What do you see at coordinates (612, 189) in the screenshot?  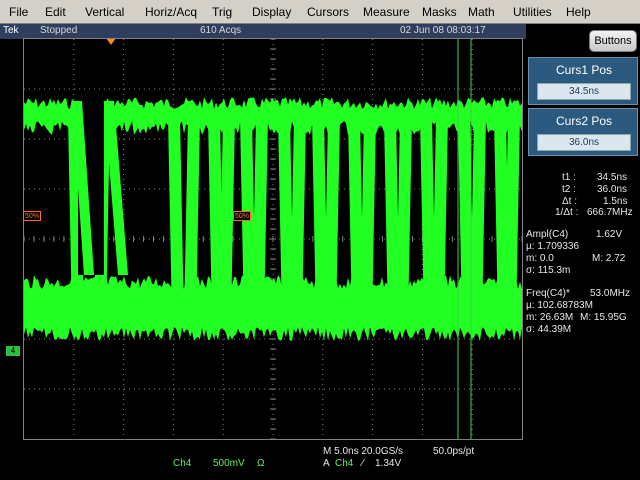 I see `t2-value: 36.0ns` at bounding box center [612, 189].